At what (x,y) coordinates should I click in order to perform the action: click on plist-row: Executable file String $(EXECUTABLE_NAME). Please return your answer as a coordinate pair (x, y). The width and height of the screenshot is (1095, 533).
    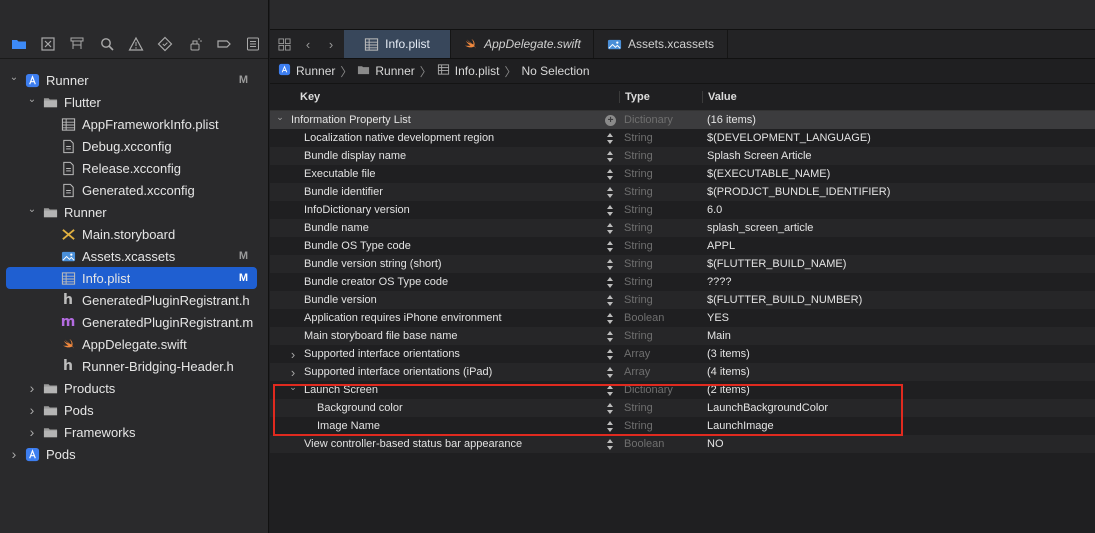
    Looking at the image, I should click on (682, 174).